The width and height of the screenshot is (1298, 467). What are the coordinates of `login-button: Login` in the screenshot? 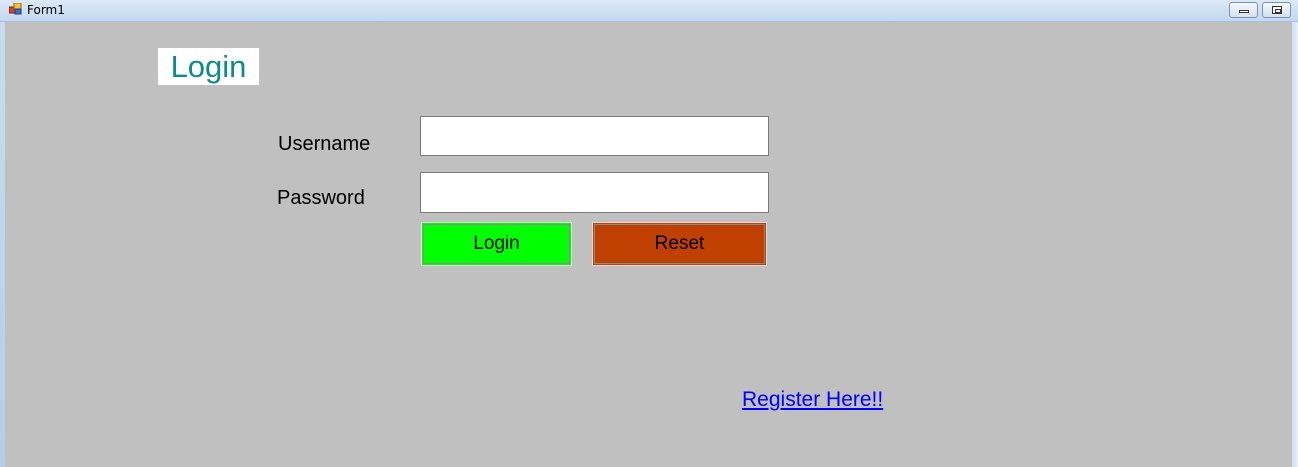 It's located at (496, 244).